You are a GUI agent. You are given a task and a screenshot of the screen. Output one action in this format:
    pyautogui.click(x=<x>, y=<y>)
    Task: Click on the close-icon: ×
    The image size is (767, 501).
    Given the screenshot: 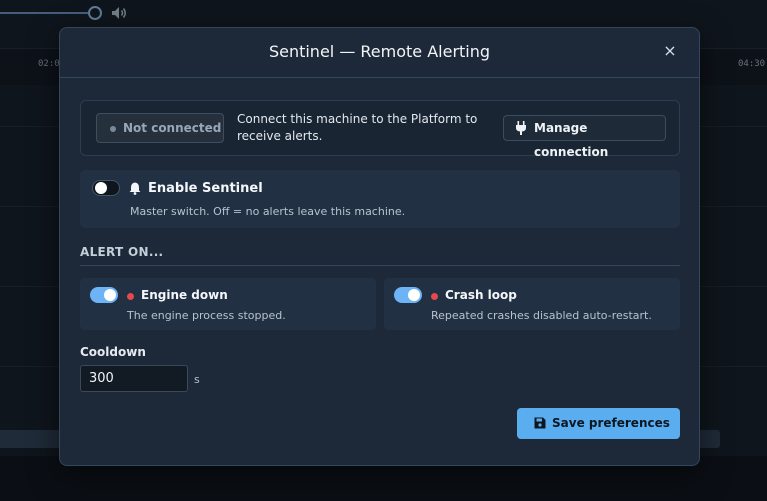 What is the action you would take?
    pyautogui.click(x=670, y=50)
    